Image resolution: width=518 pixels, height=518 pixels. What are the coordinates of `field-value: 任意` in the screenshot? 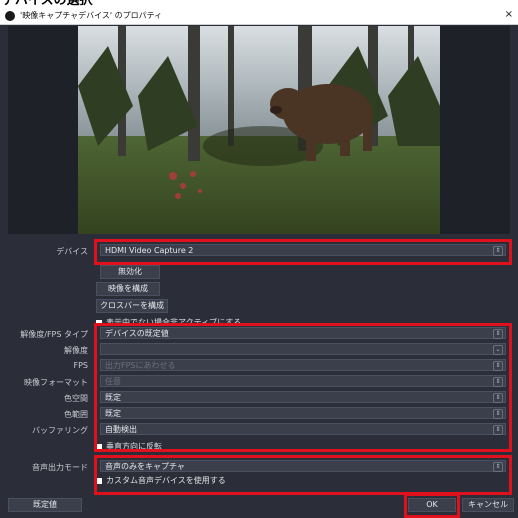 It's located at (113, 381).